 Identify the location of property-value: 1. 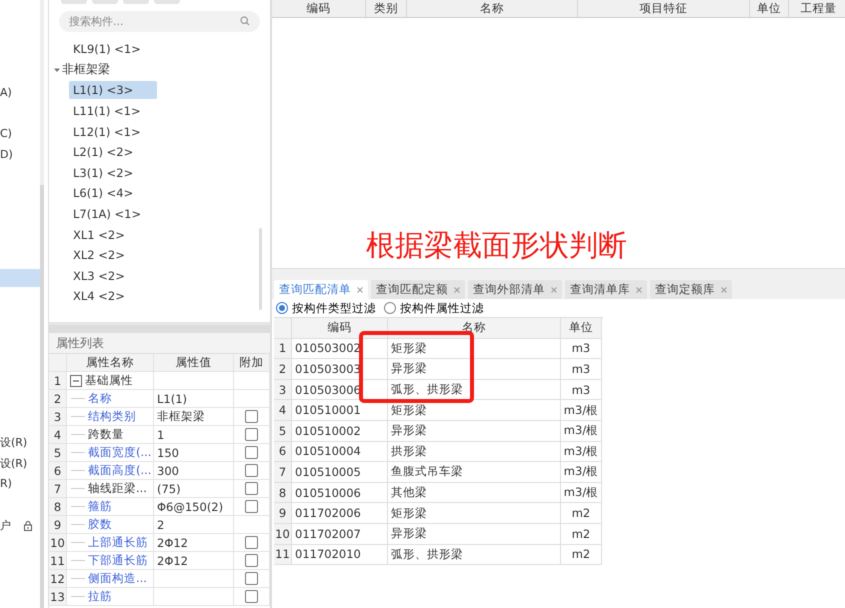
(194, 435).